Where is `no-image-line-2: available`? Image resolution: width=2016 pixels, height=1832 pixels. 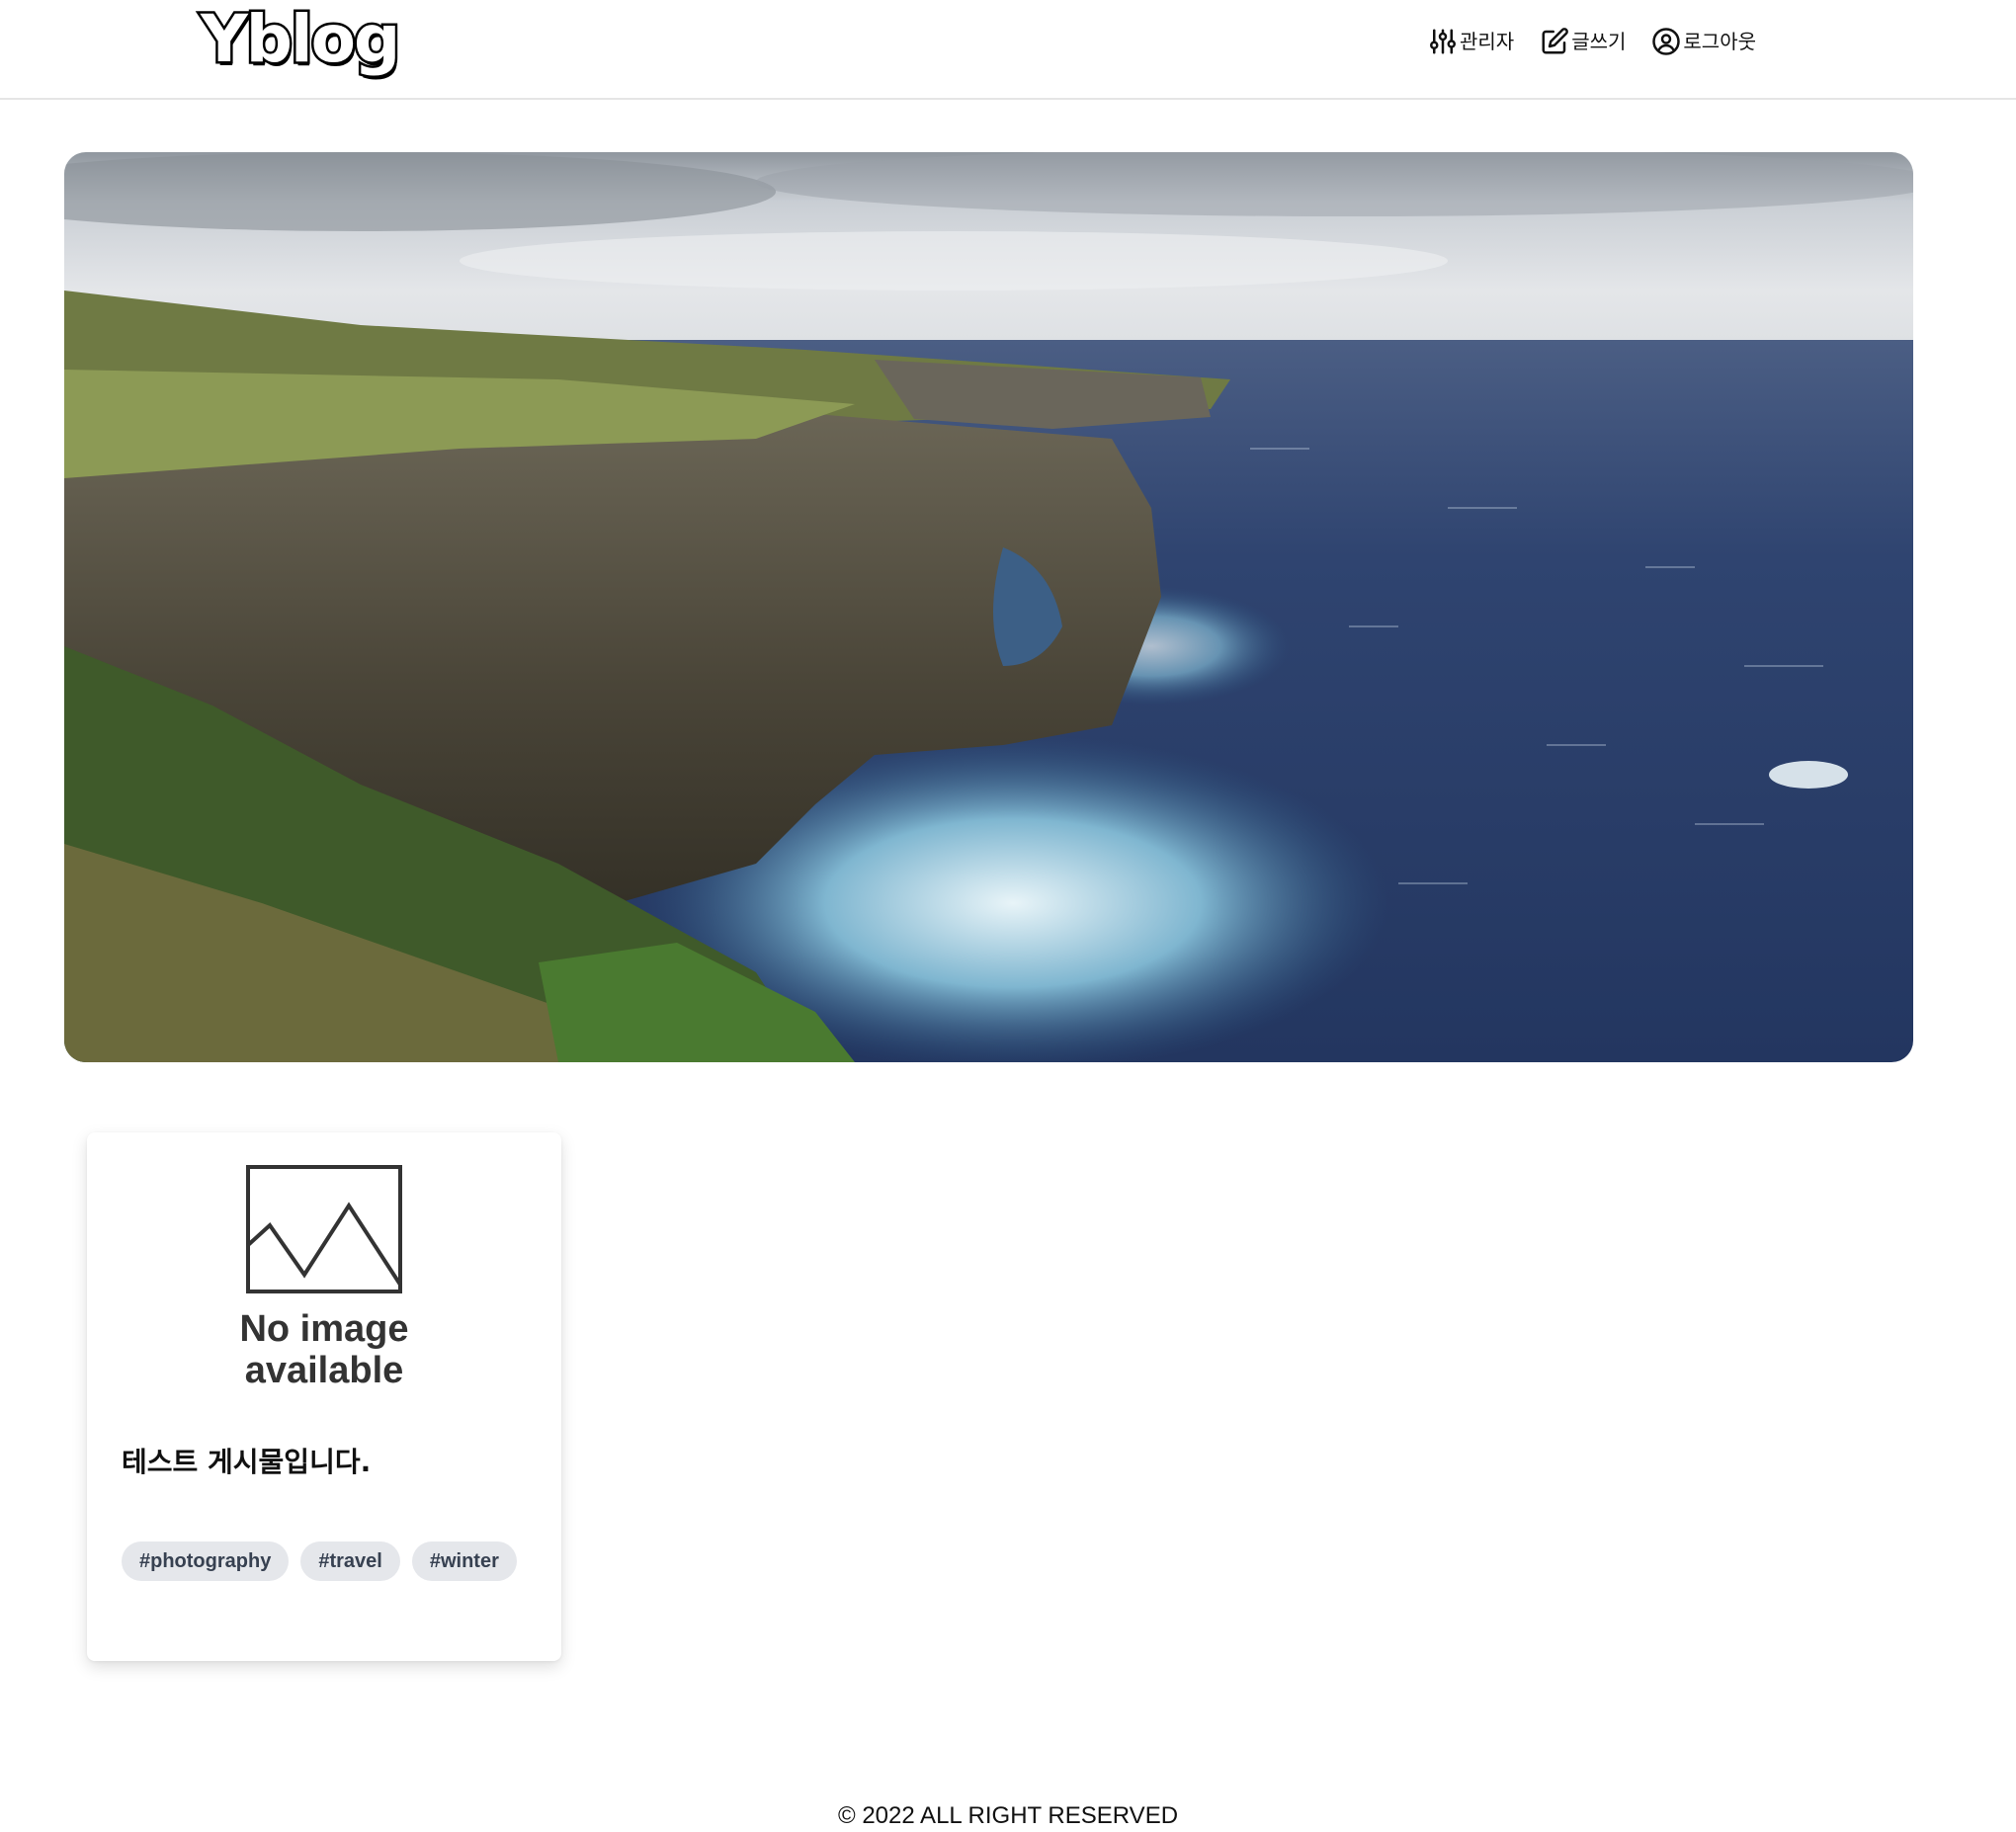 no-image-line-2: available is located at coordinates (324, 1370).